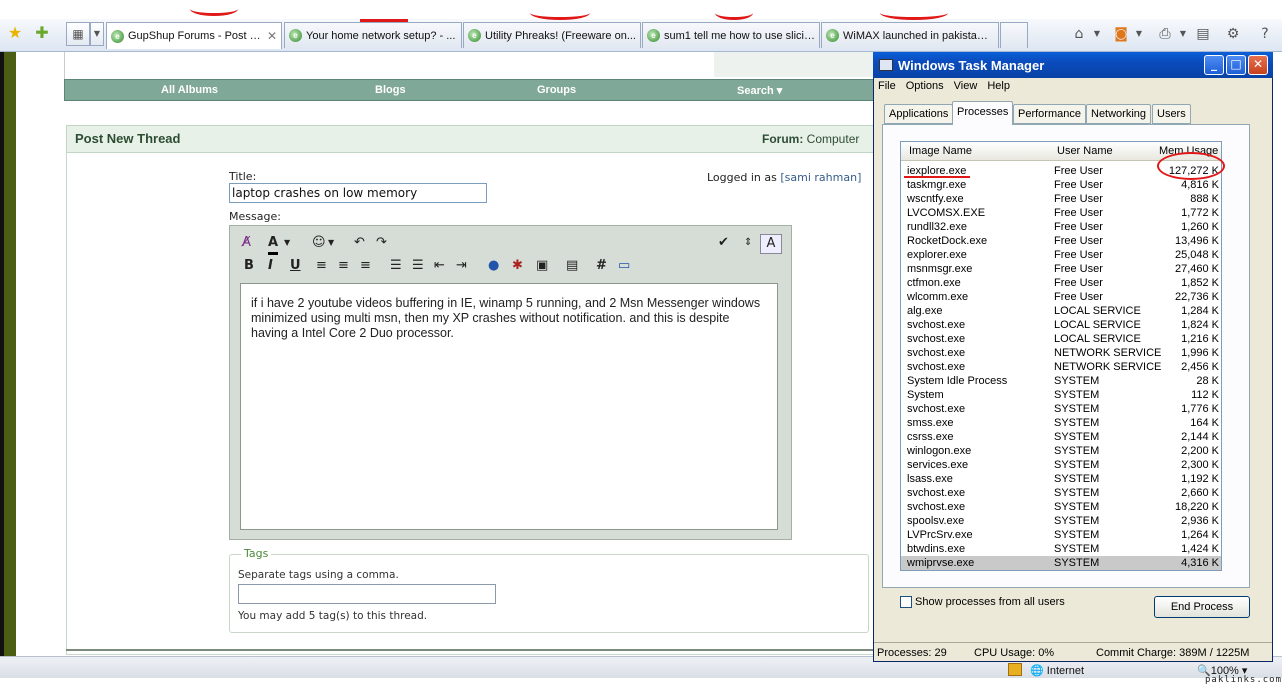  I want to click on menu-view: View, so click(966, 86).